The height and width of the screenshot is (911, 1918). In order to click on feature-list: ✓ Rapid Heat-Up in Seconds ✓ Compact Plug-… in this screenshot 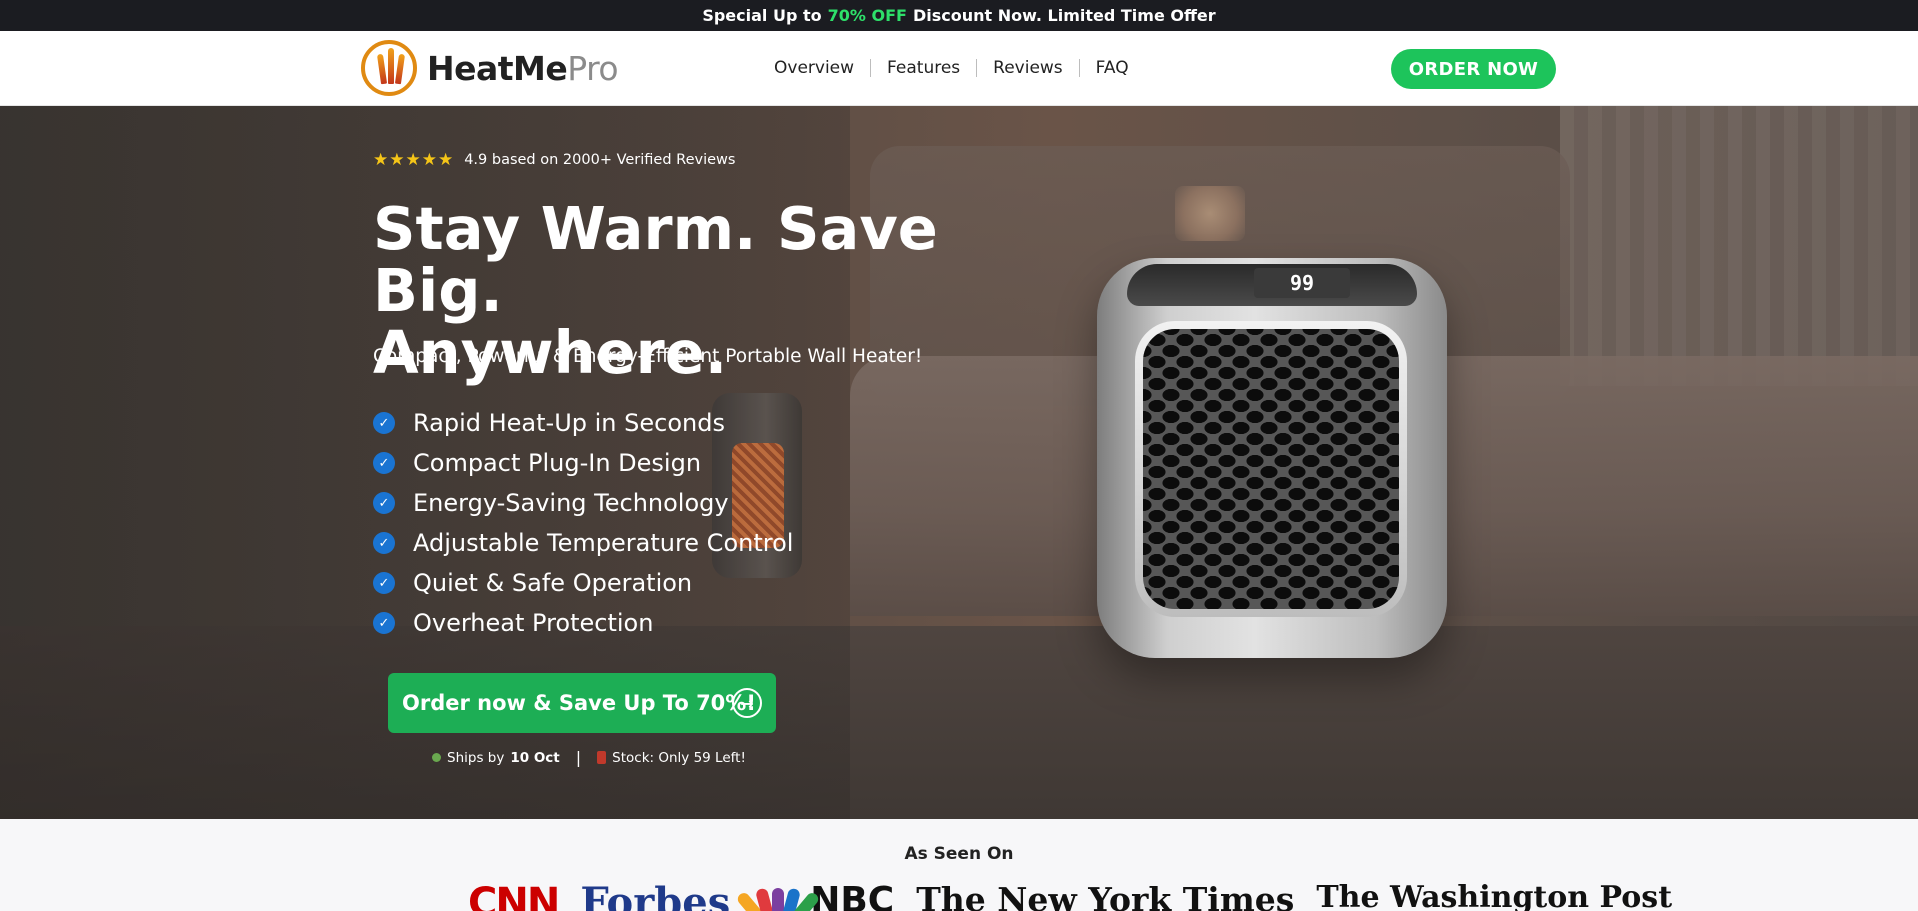, I will do `click(583, 523)`.